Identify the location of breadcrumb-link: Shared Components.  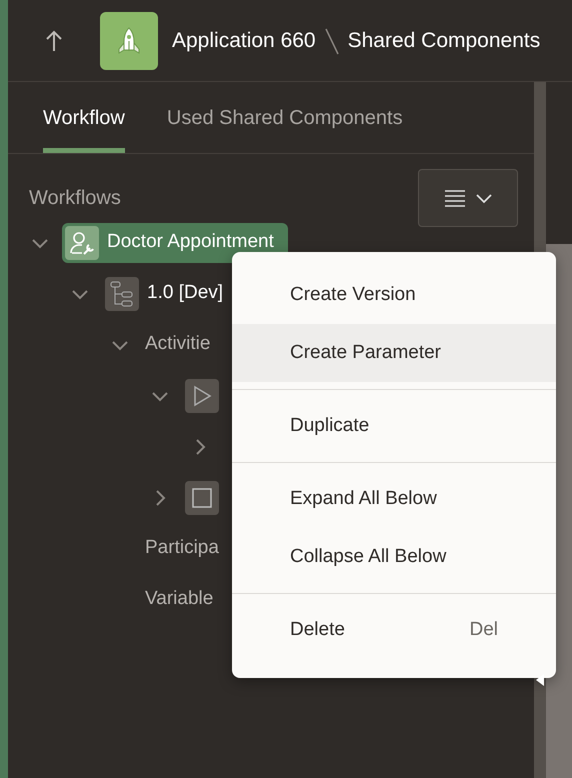
(444, 40).